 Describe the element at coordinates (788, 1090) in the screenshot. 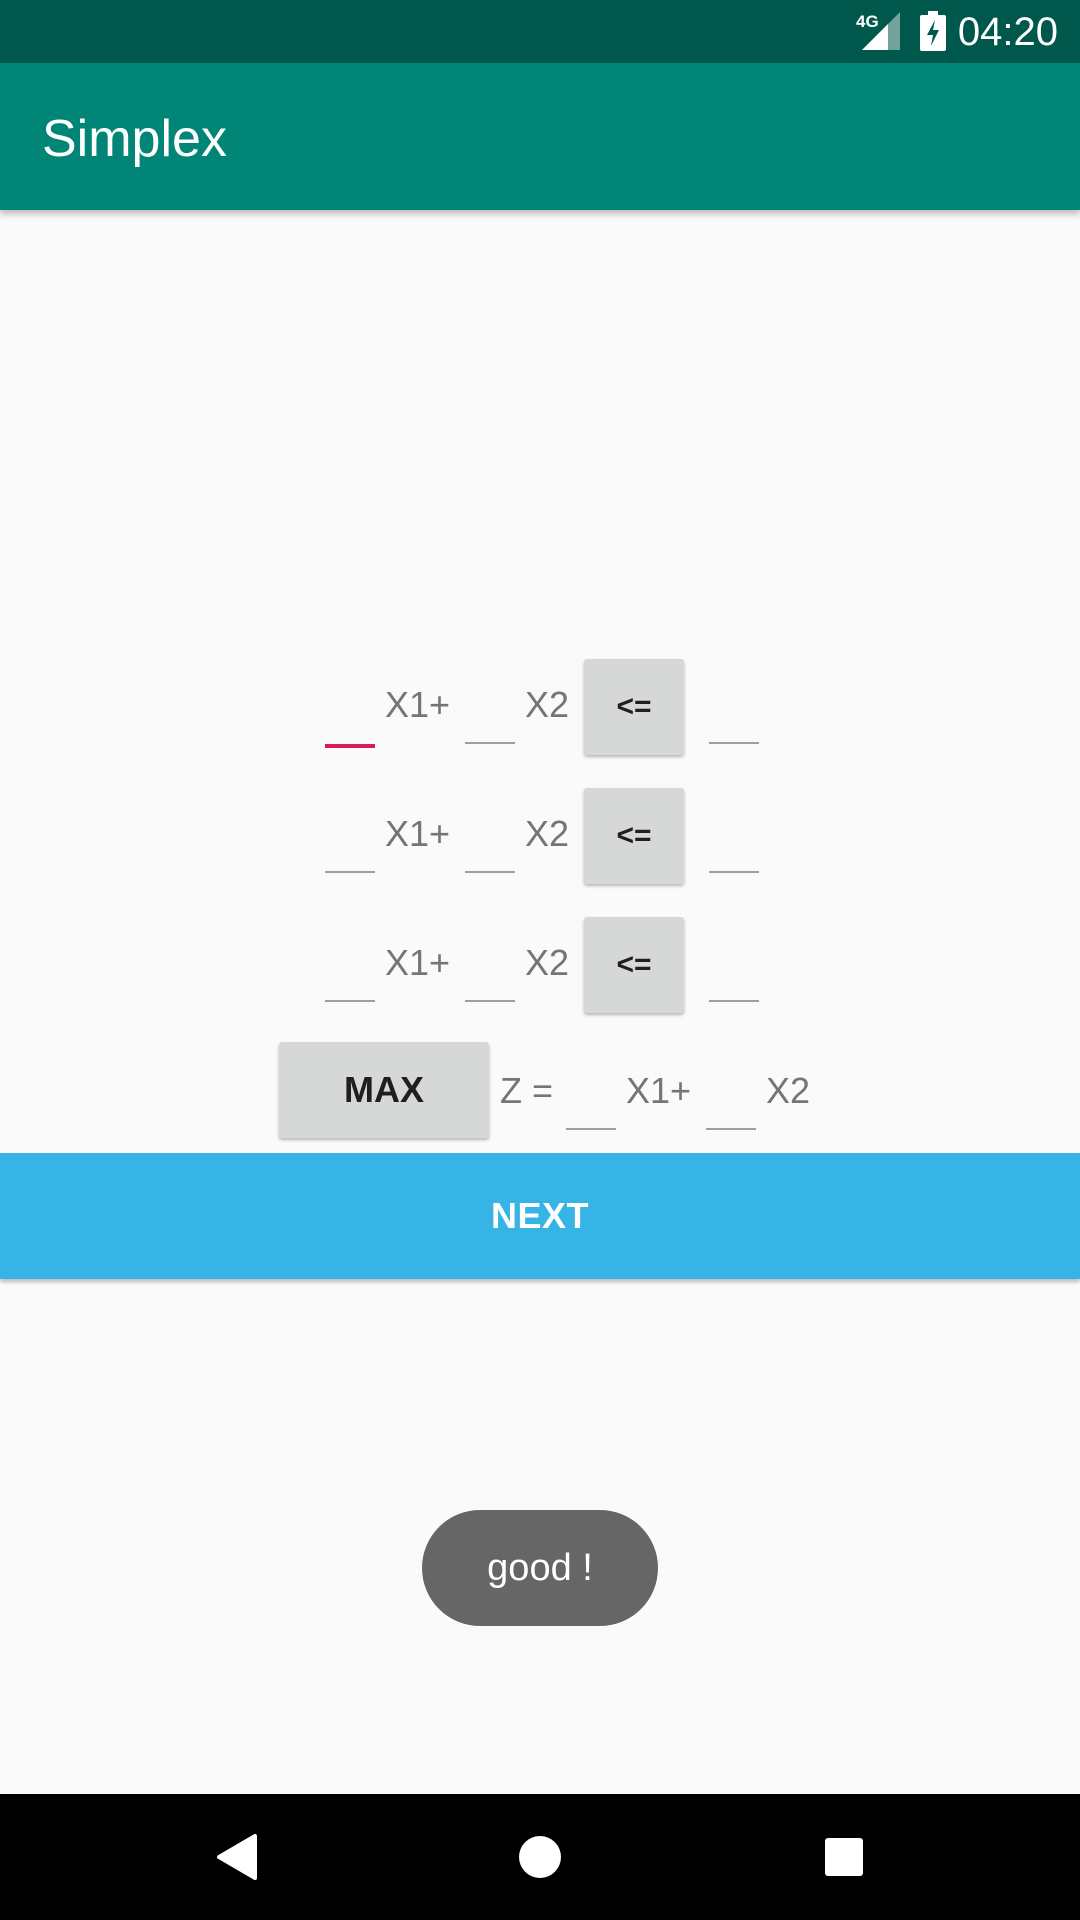

I see `objective-x2-label: X2` at that location.